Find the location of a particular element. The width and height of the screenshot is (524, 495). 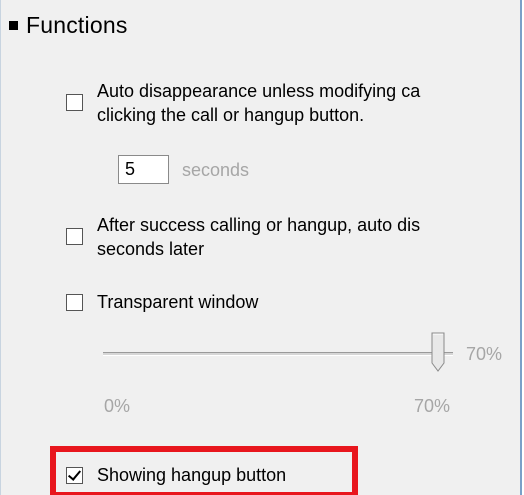

section-title: Functions is located at coordinates (77, 25).